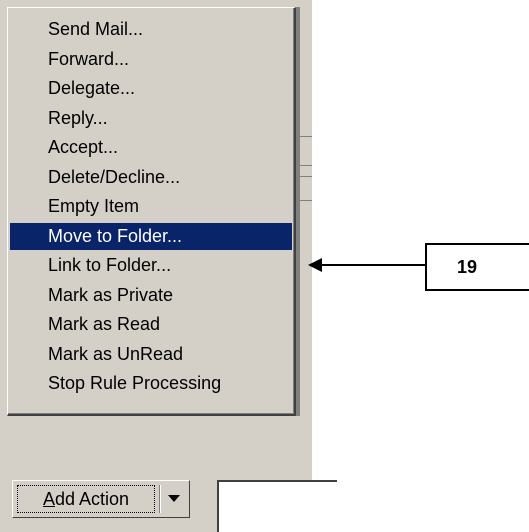 Image resolution: width=529 pixels, height=532 pixels. Describe the element at coordinates (151, 383) in the screenshot. I see `menu-item: Stop Rule Processing` at that location.